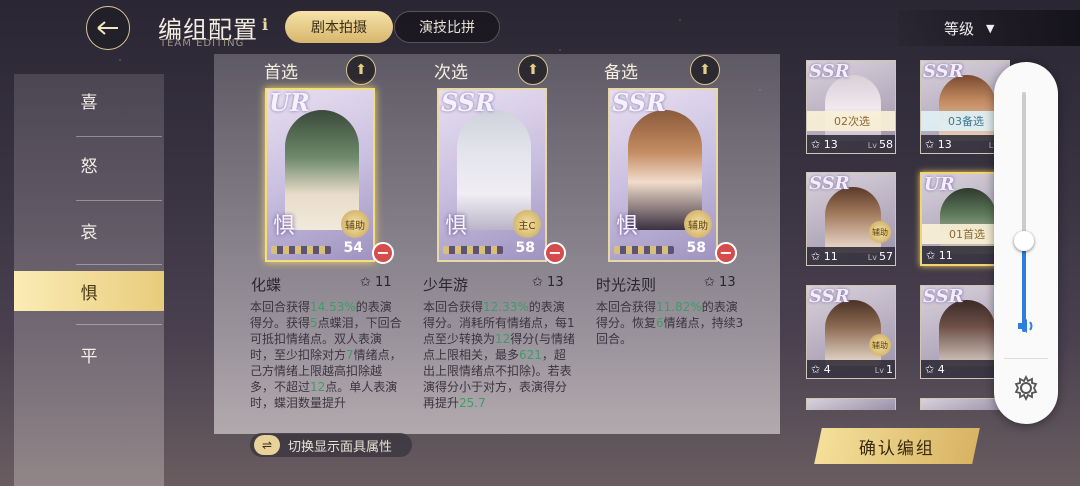 The image size is (1080, 486). What do you see at coordinates (727, 282) in the screenshot?
I see `skill-star-count: 13` at bounding box center [727, 282].